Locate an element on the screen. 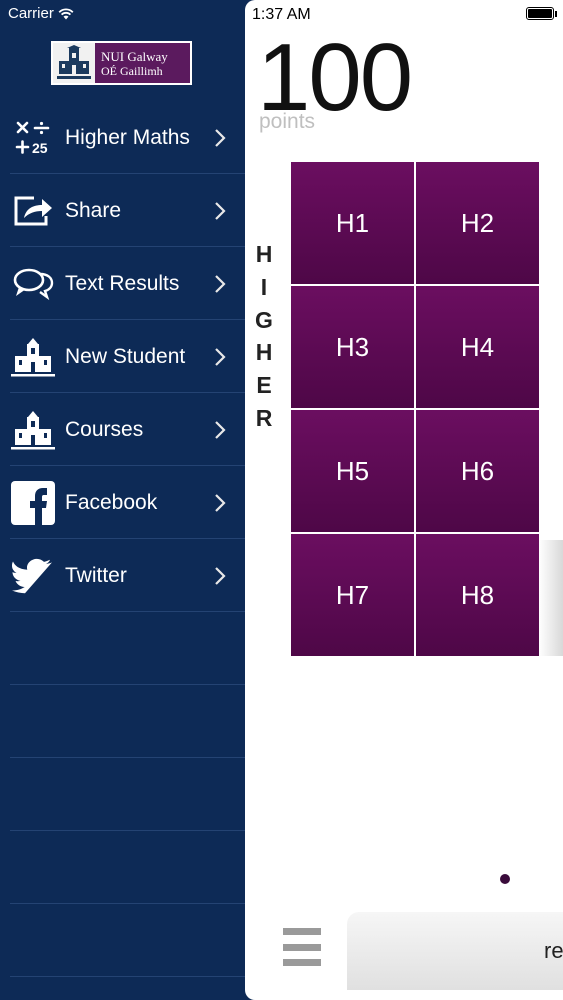 The width and height of the screenshot is (563, 1000). menu-item-courses: Courses is located at coordinates (122, 429).